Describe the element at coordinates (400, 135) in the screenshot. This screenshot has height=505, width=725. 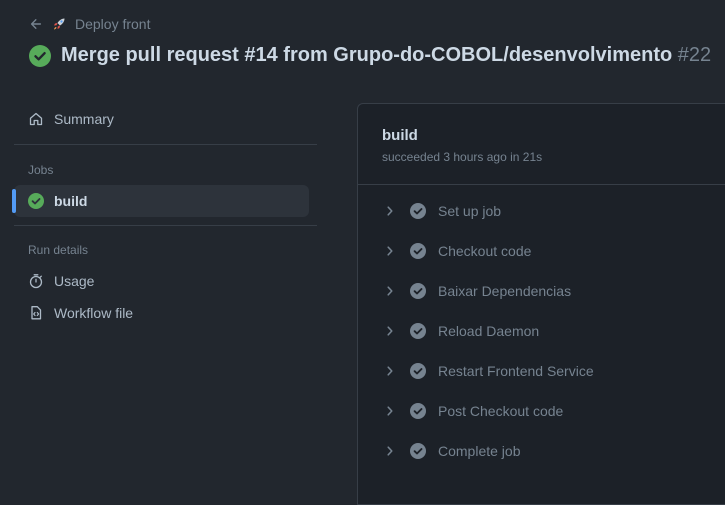
I see `job-title: build` at that location.